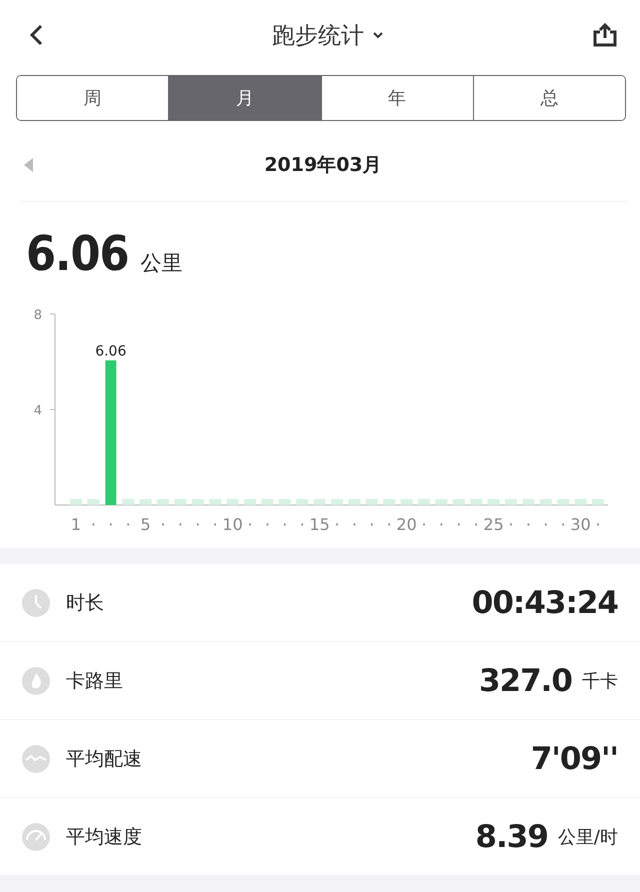 Image resolution: width=640 pixels, height=892 pixels. Describe the element at coordinates (85, 603) in the screenshot. I see `stat-label: 时长` at that location.